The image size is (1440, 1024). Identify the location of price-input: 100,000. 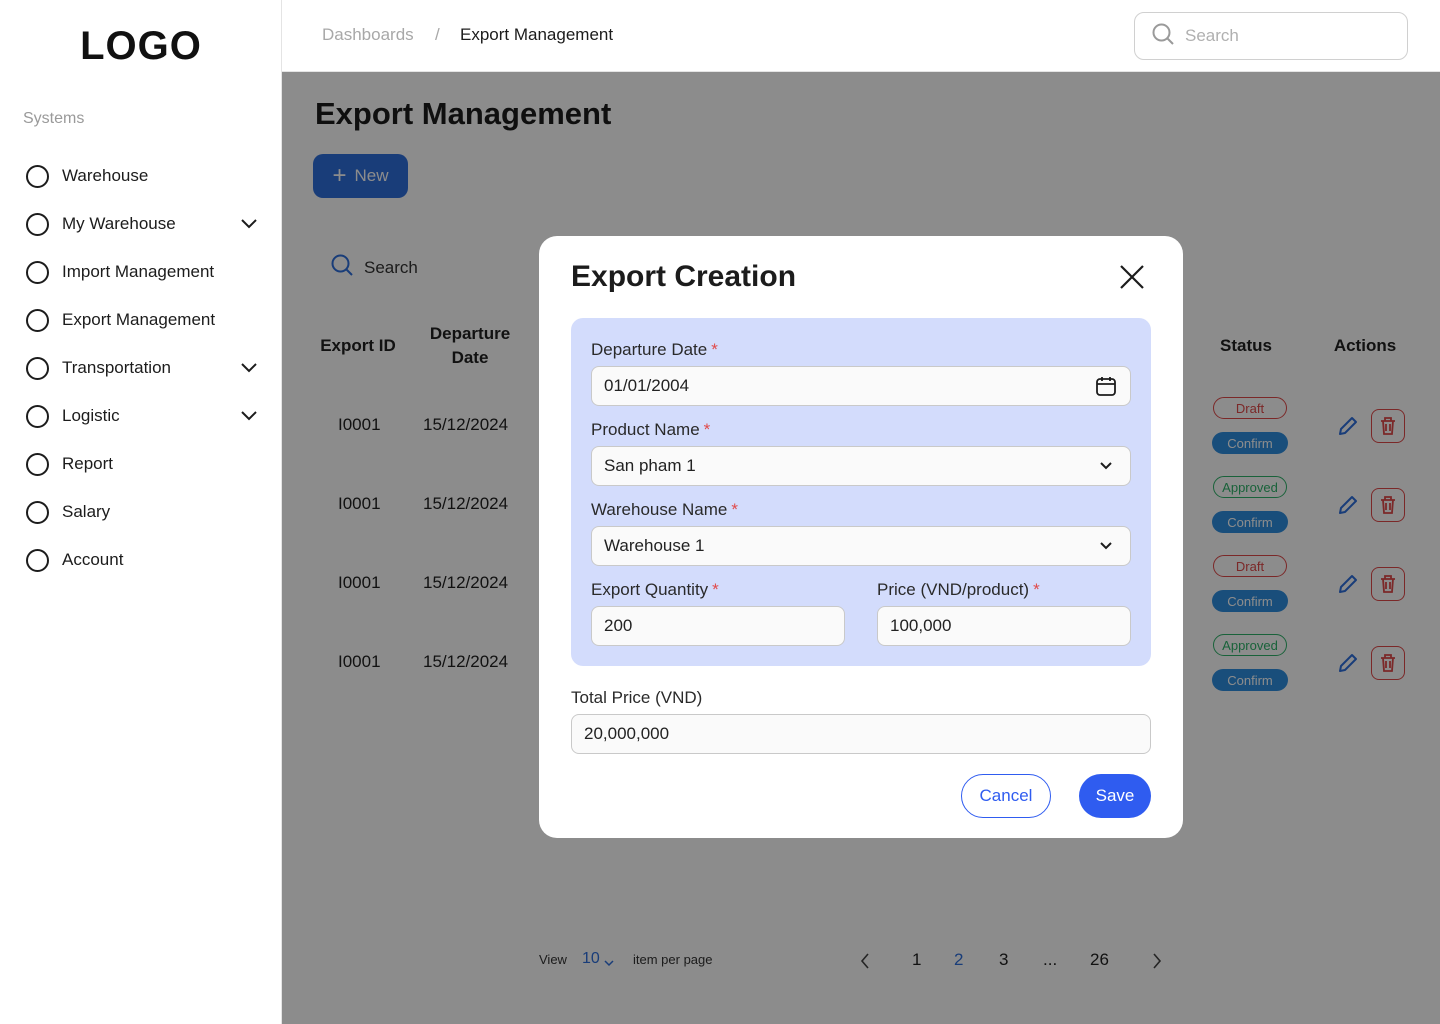
(1004, 626).